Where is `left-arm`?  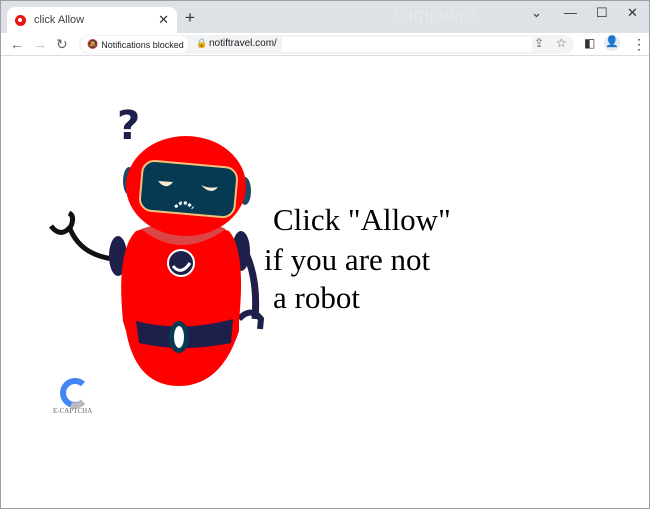
left-arm is located at coordinates (90, 243).